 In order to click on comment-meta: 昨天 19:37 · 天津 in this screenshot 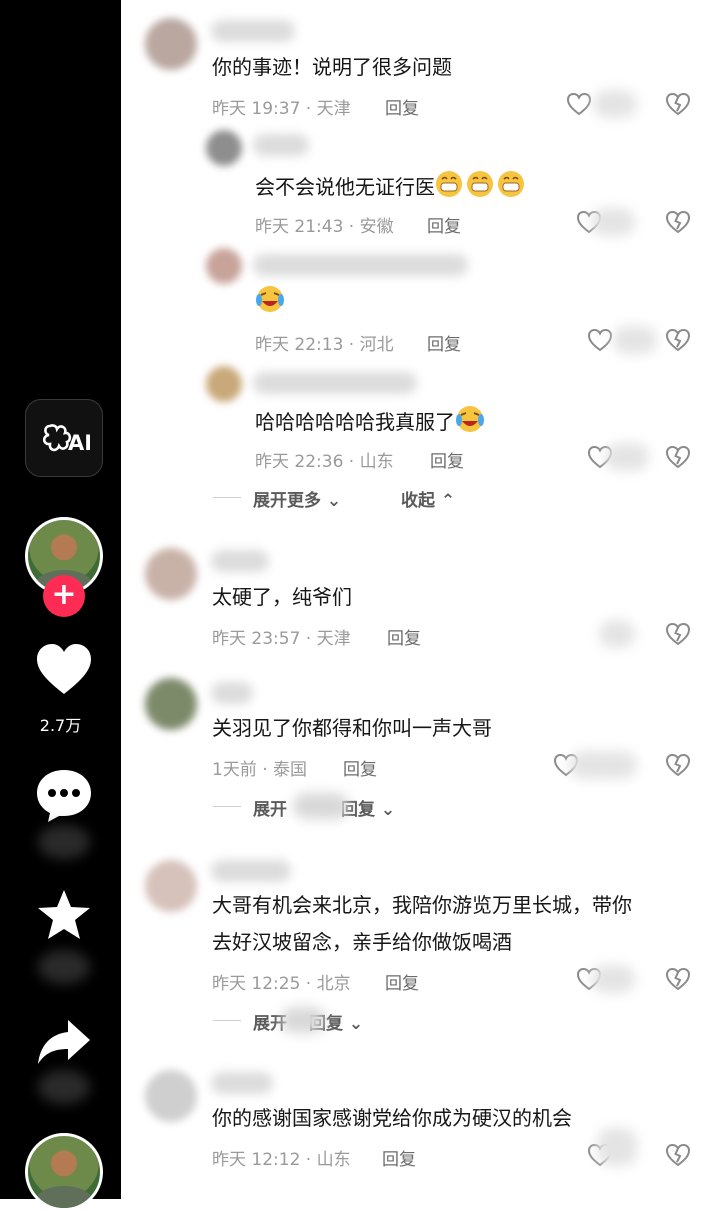, I will do `click(281, 109)`.